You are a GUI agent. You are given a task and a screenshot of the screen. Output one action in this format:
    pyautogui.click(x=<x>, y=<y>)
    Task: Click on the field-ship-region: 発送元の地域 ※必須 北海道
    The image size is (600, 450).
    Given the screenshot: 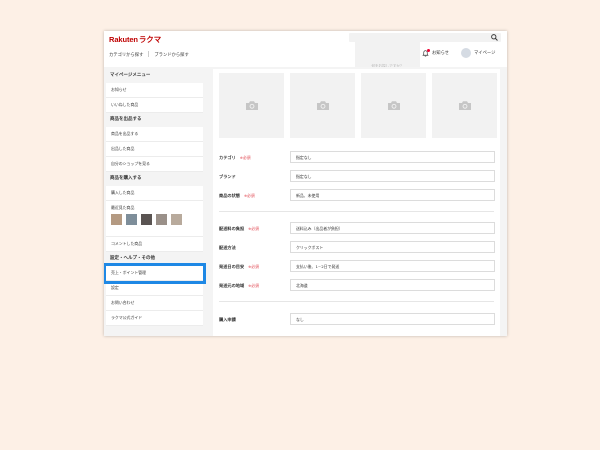 What is the action you would take?
    pyautogui.click(x=359, y=286)
    